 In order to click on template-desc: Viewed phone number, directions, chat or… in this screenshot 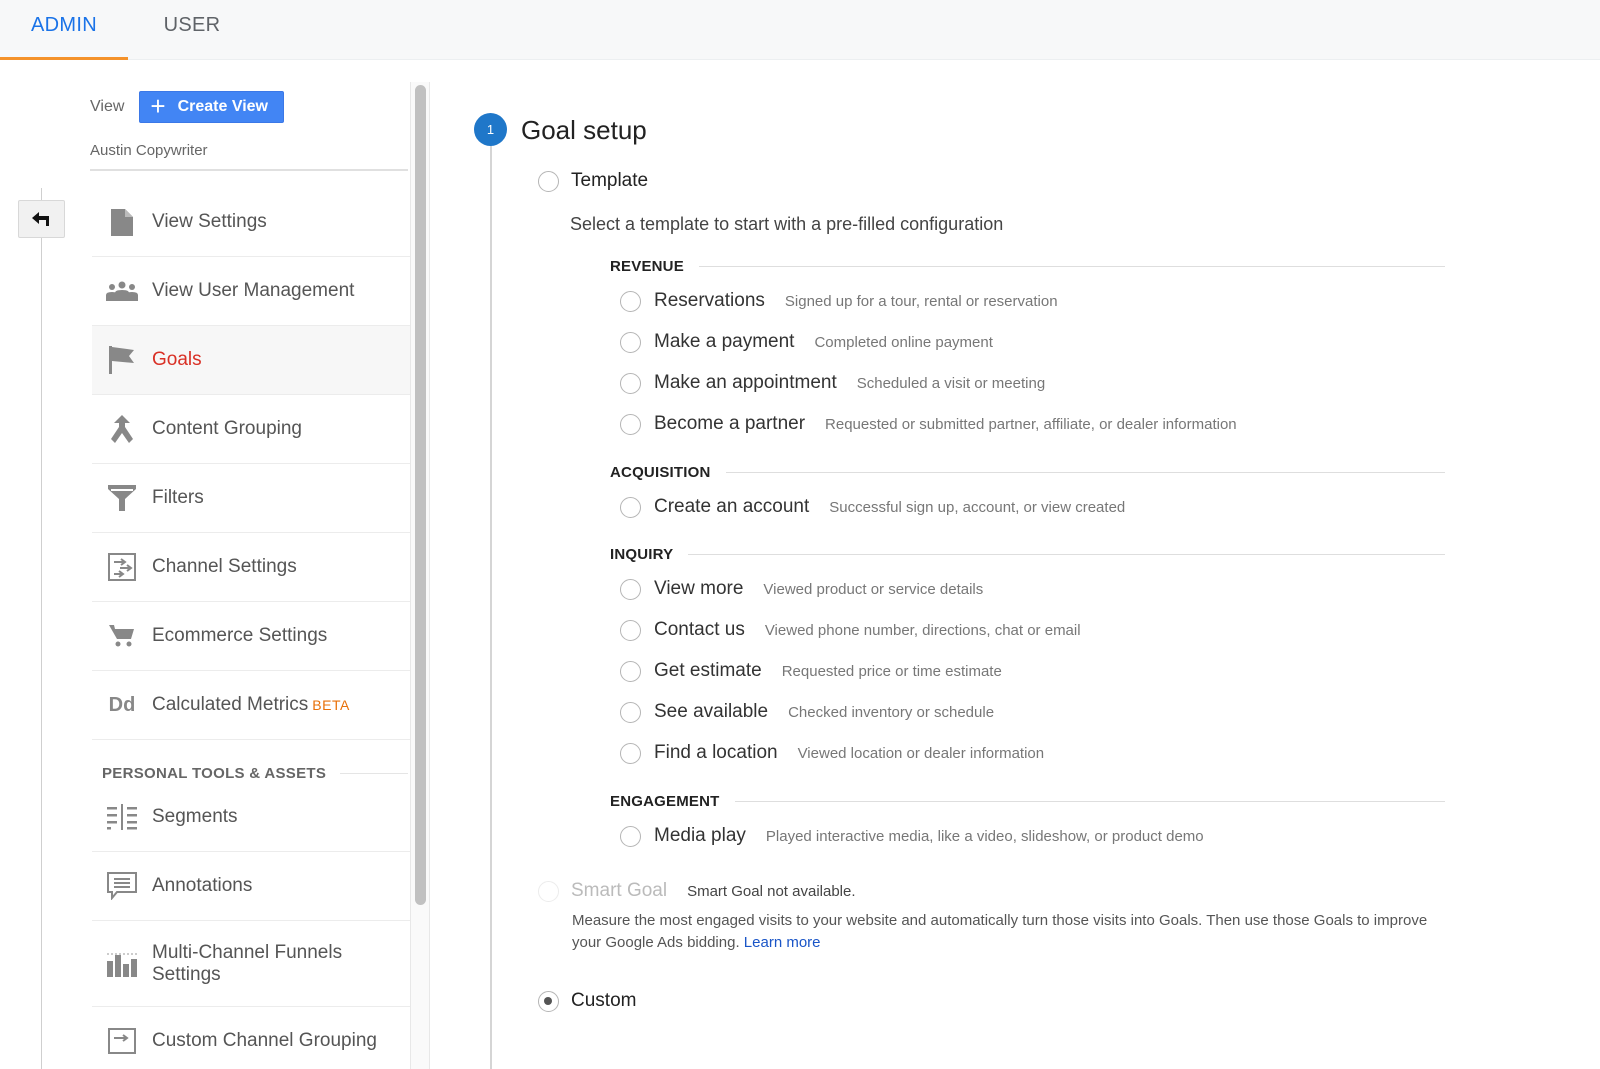, I will do `click(922, 630)`.